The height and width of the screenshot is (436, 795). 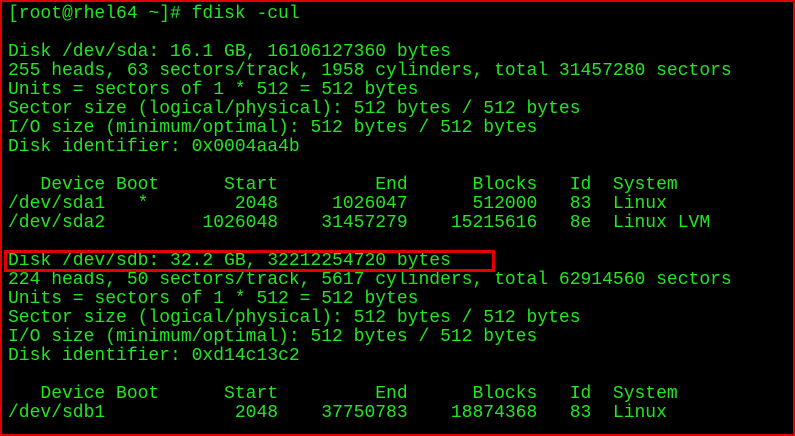 What do you see at coordinates (249, 261) in the screenshot?
I see `highlight-box-sdb` at bounding box center [249, 261].